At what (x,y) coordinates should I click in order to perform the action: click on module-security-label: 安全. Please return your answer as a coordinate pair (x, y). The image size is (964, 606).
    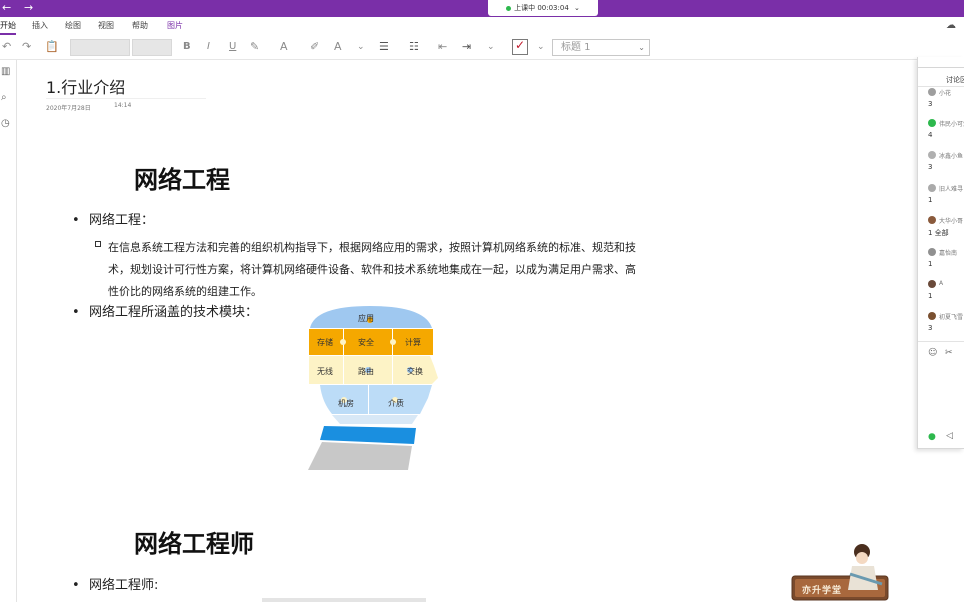
    Looking at the image, I should click on (366, 342).